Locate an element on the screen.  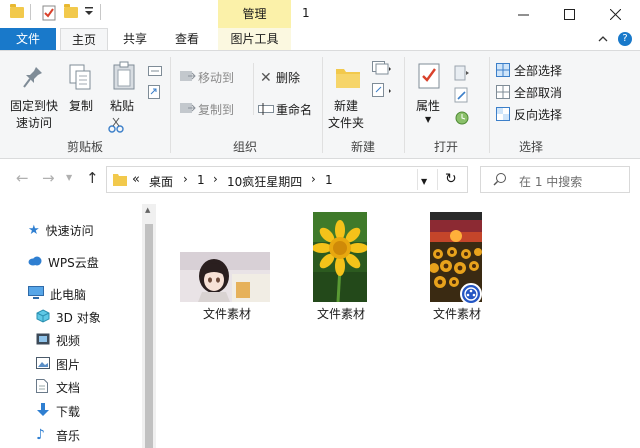
breadcrumb-1: 1 is located at coordinates (201, 180).